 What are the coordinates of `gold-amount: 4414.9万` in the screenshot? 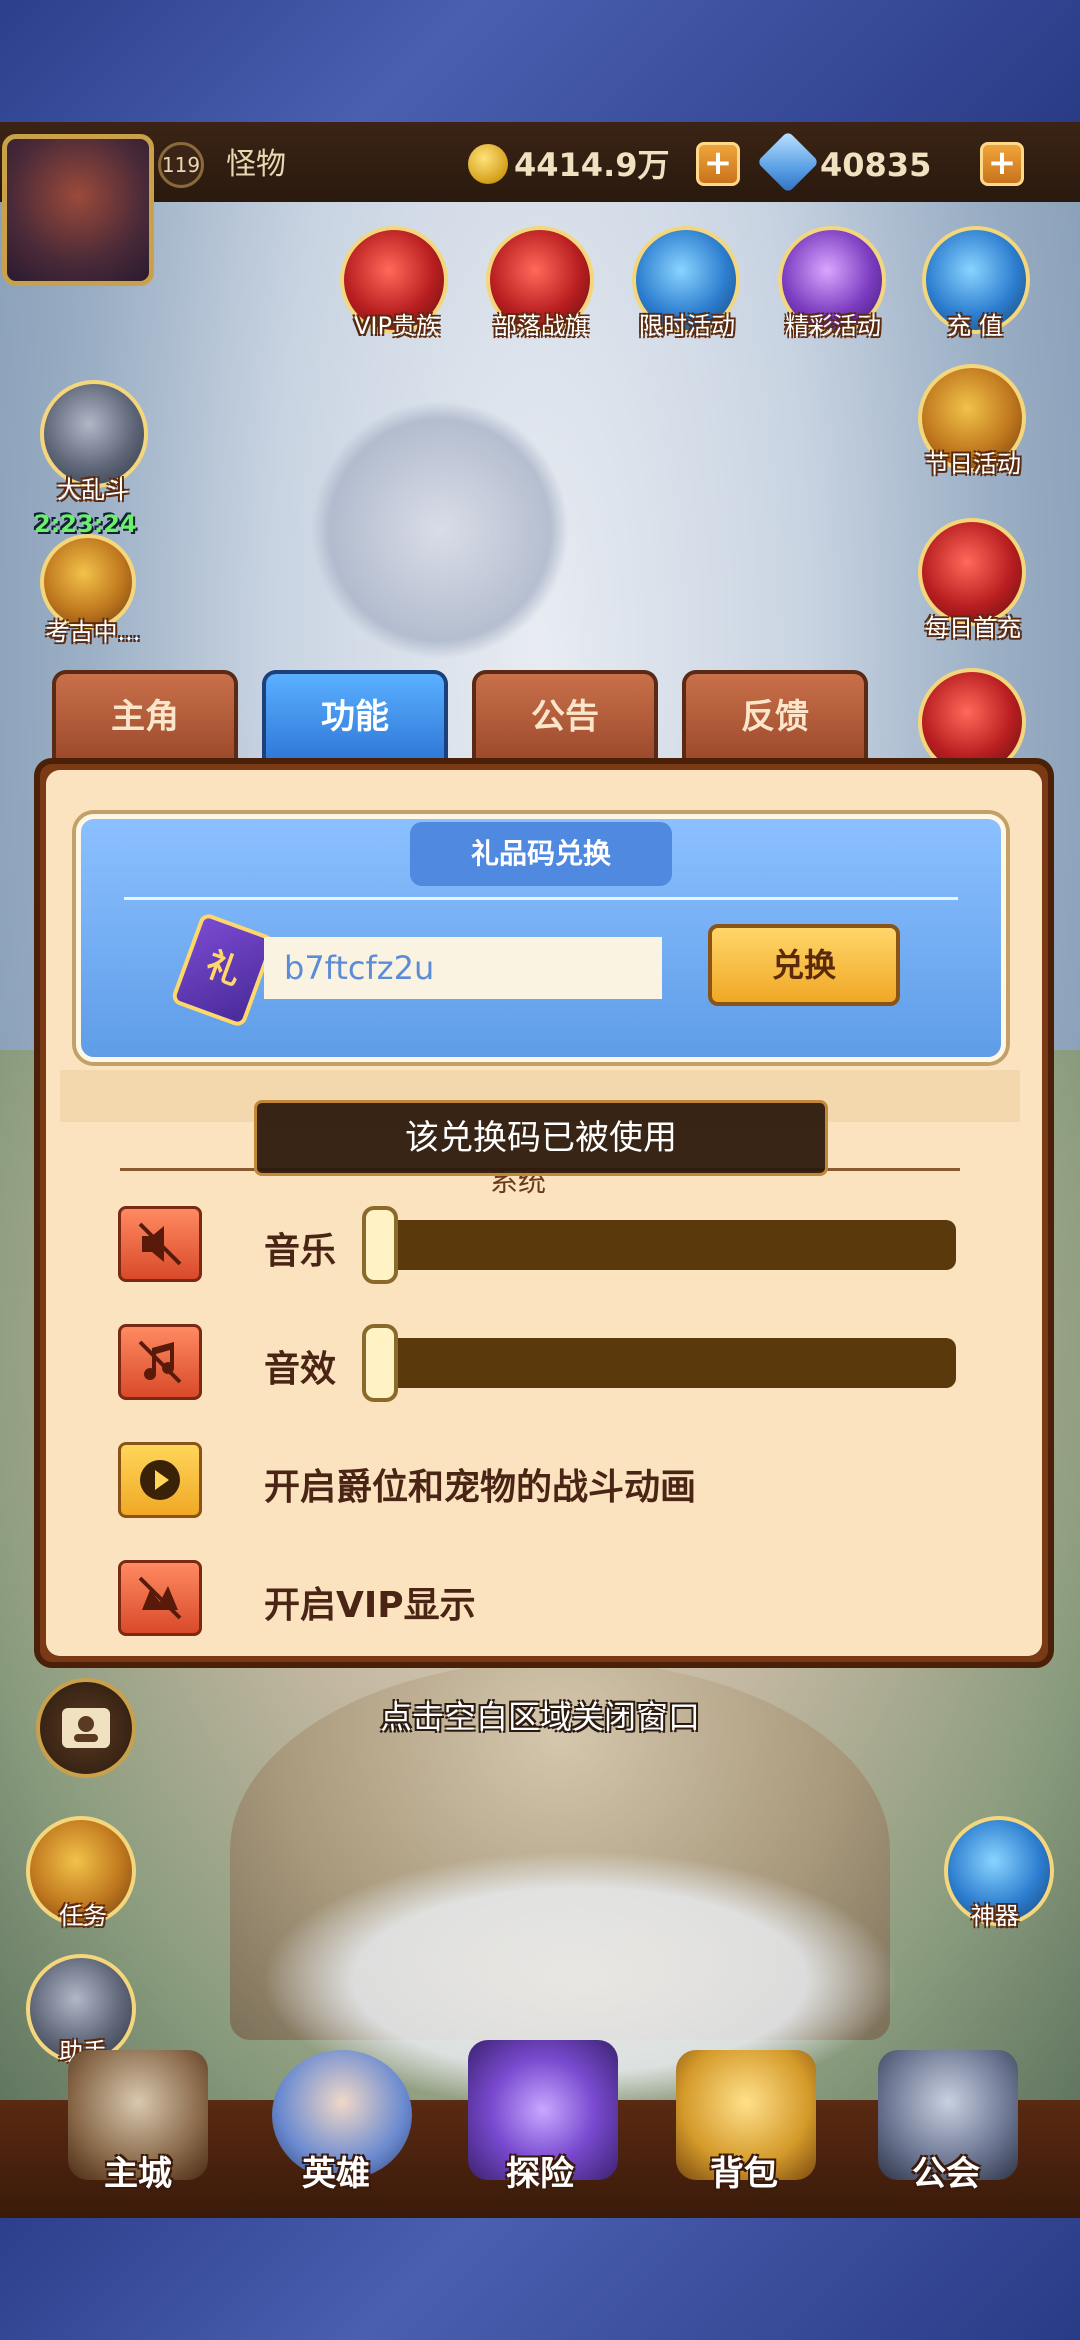 It's located at (592, 165).